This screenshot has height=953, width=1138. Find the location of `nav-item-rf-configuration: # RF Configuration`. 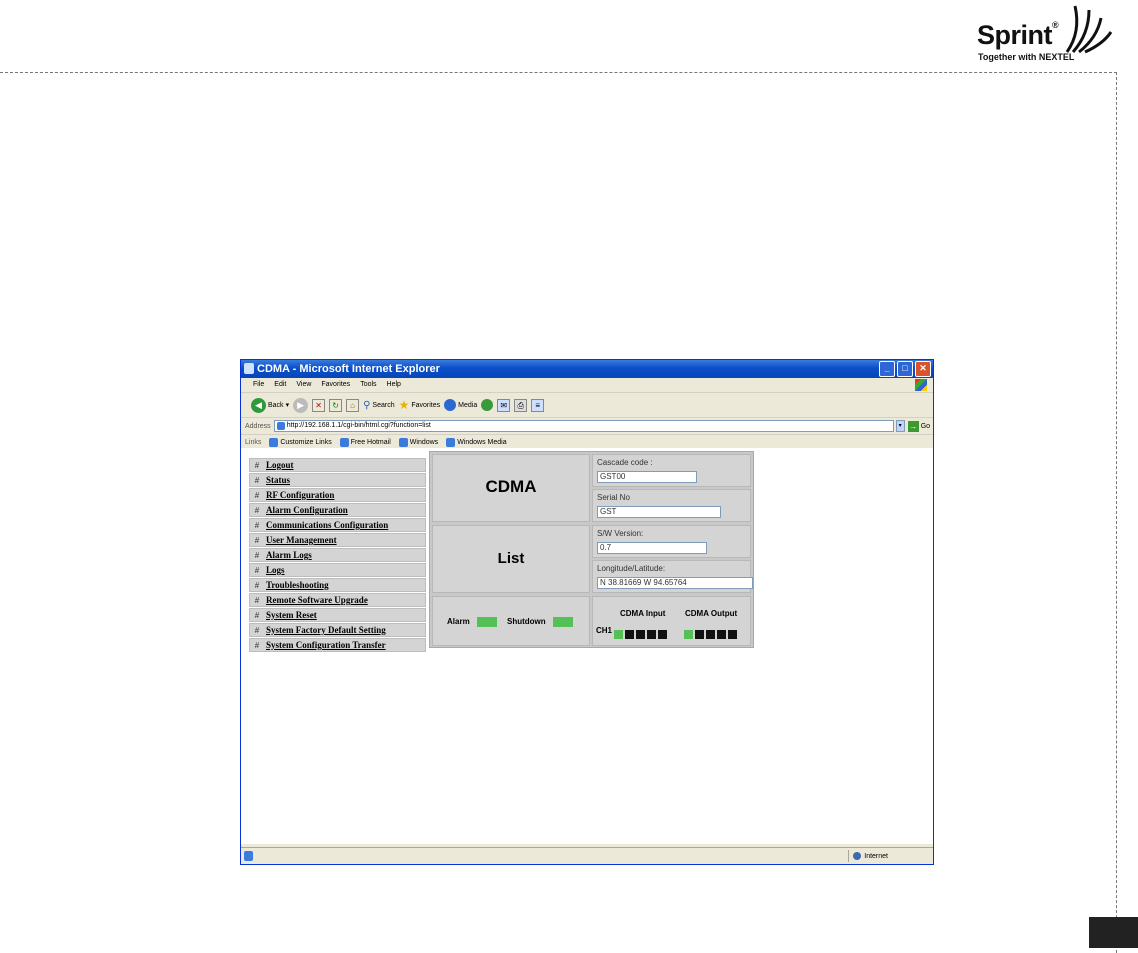

nav-item-rf-configuration: # RF Configuration is located at coordinates (337, 495).